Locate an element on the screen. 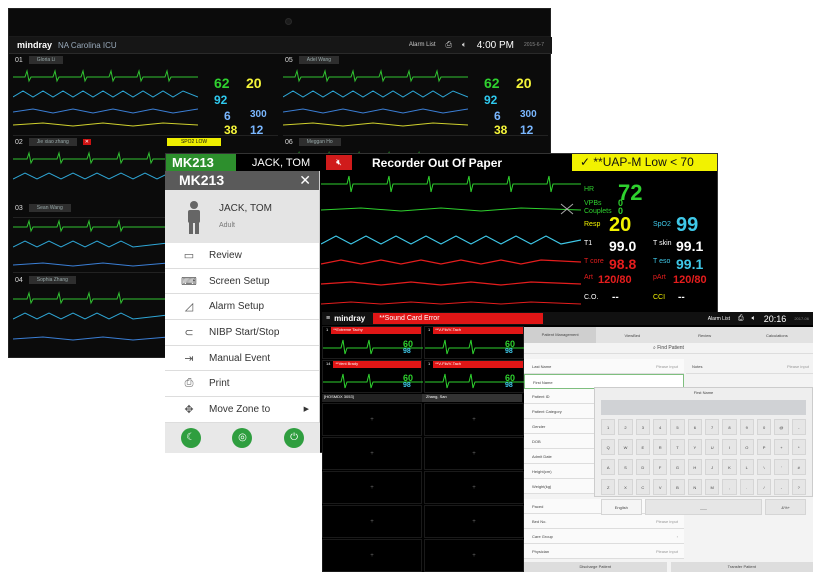  alarm-banner: ✓ **UAP-M Low < 70 is located at coordinates (644, 162).